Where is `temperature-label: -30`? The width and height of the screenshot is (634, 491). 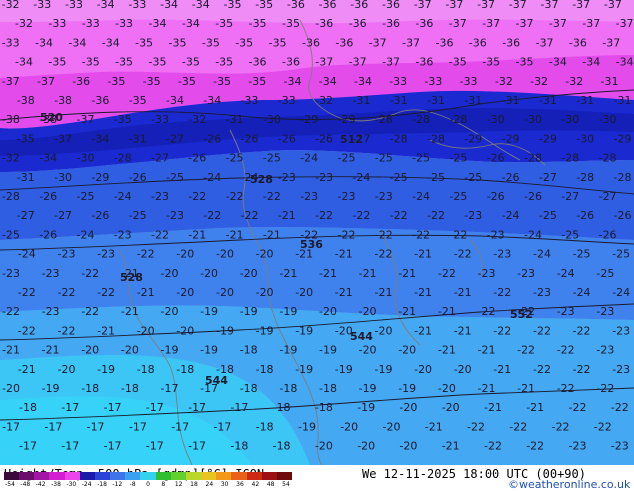
temperature-label: -30 is located at coordinates (496, 119).